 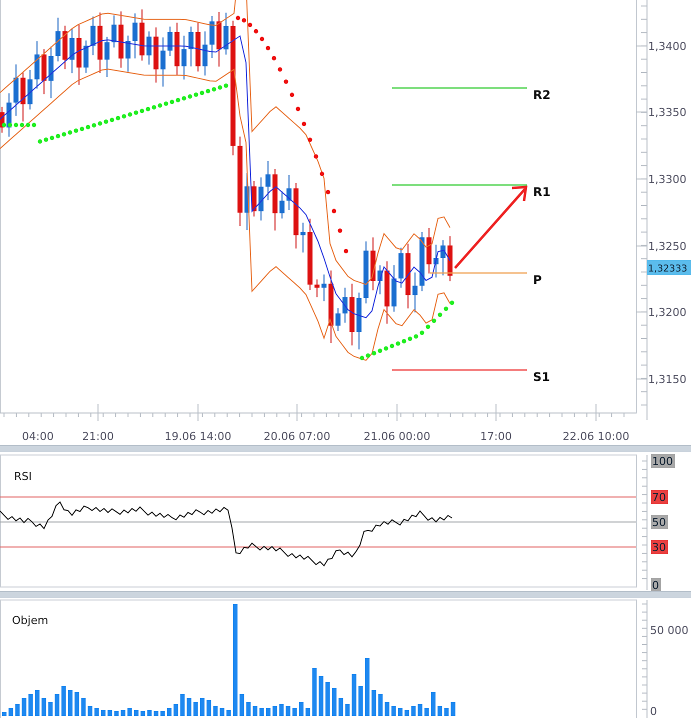 What do you see at coordinates (653, 711) in the screenshot?
I see `volume-axis-label: 0` at bounding box center [653, 711].